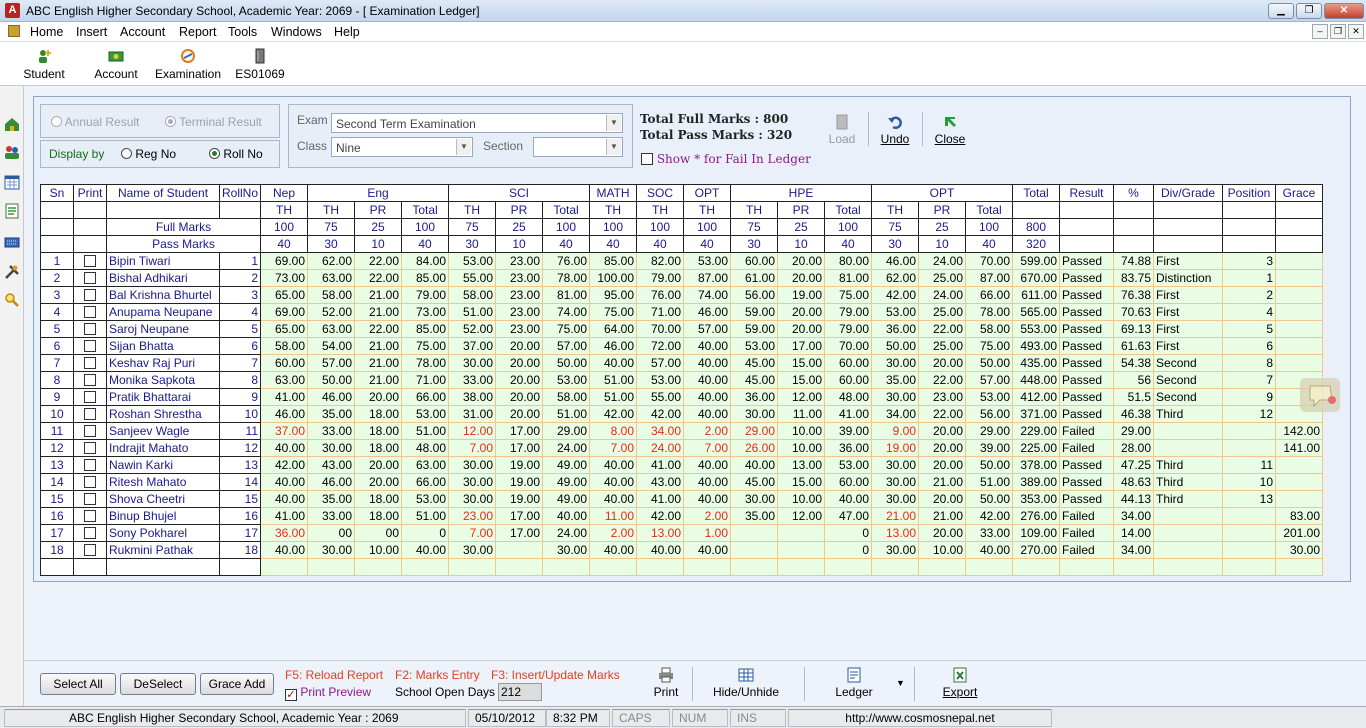  I want to click on hide-unhide-button: Hide/Unhide, so click(746, 683).